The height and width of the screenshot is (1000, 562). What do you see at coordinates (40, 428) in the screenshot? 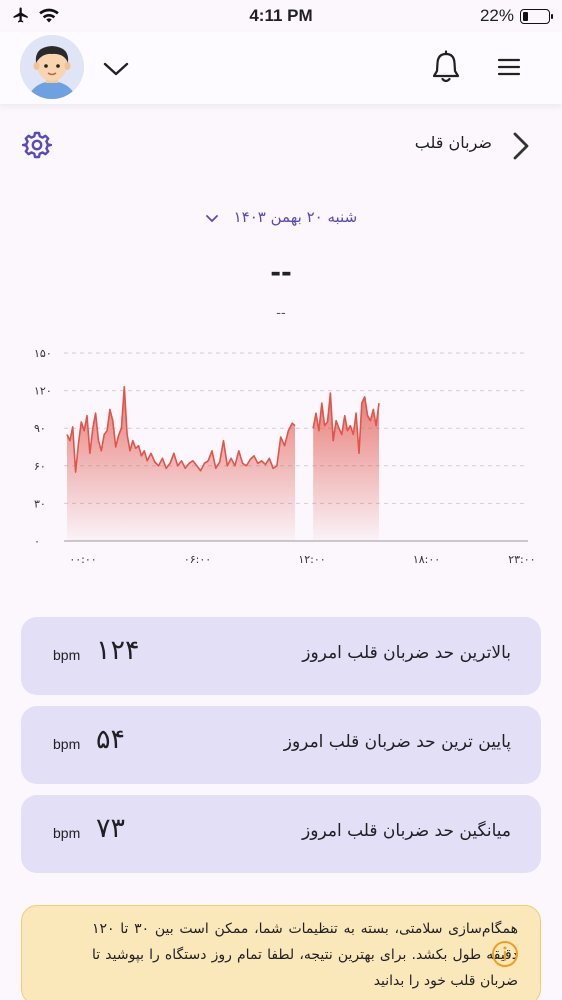
I see `y-tick-label: ۹۰` at bounding box center [40, 428].